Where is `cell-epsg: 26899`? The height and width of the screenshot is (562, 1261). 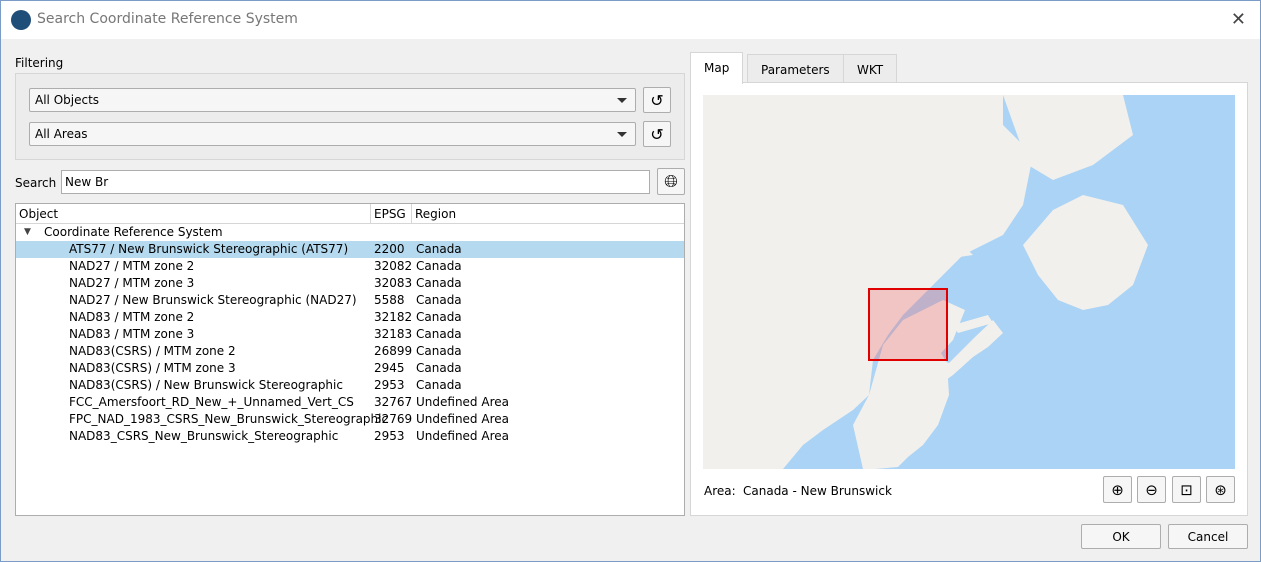 cell-epsg: 26899 is located at coordinates (393, 351).